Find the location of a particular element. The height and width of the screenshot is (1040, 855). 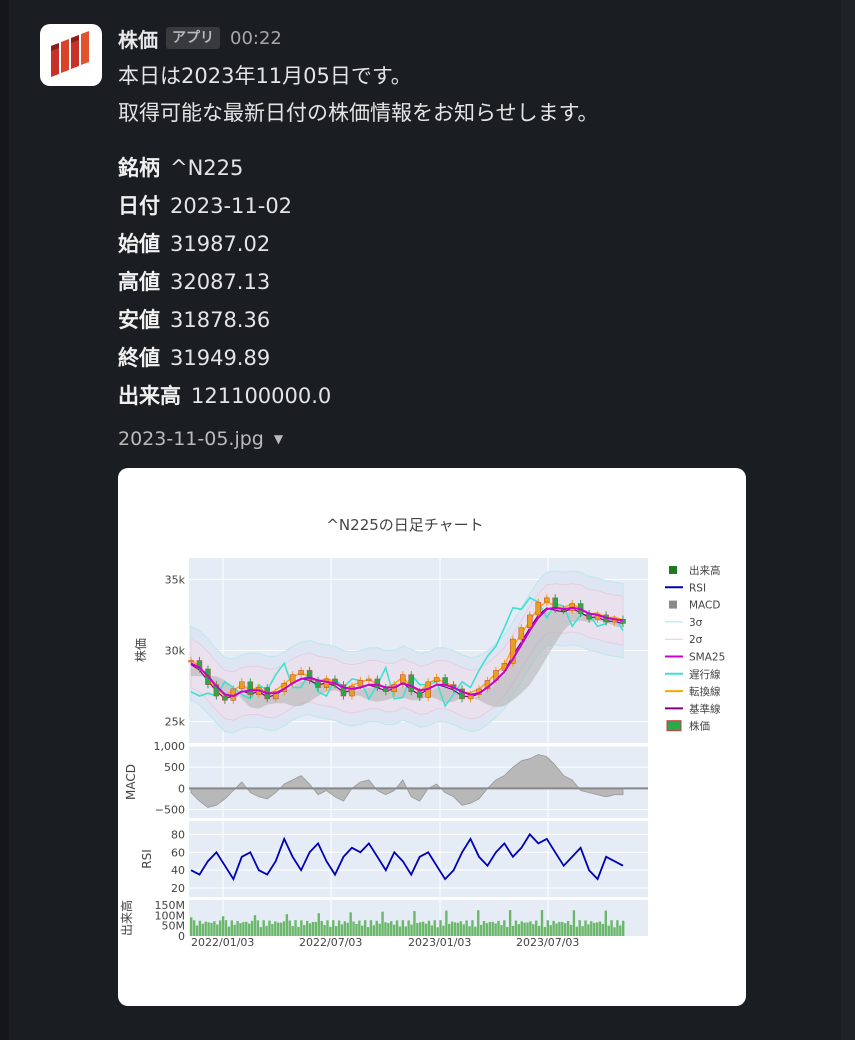

message-header: 株価 アプリ 00:22 is located at coordinates (200, 38).